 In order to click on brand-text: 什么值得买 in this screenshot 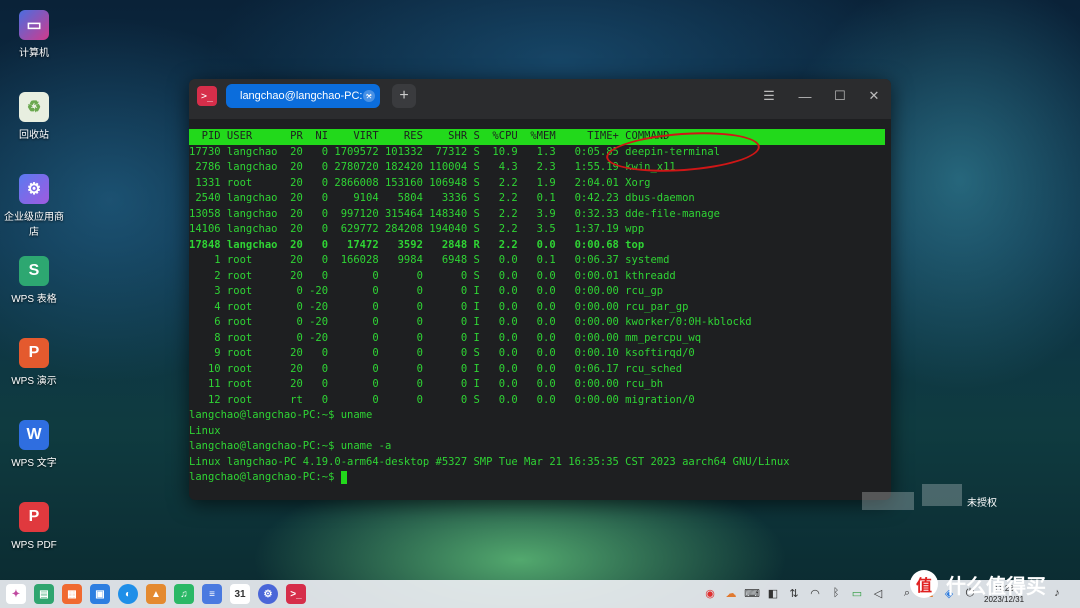, I will do `click(996, 586)`.